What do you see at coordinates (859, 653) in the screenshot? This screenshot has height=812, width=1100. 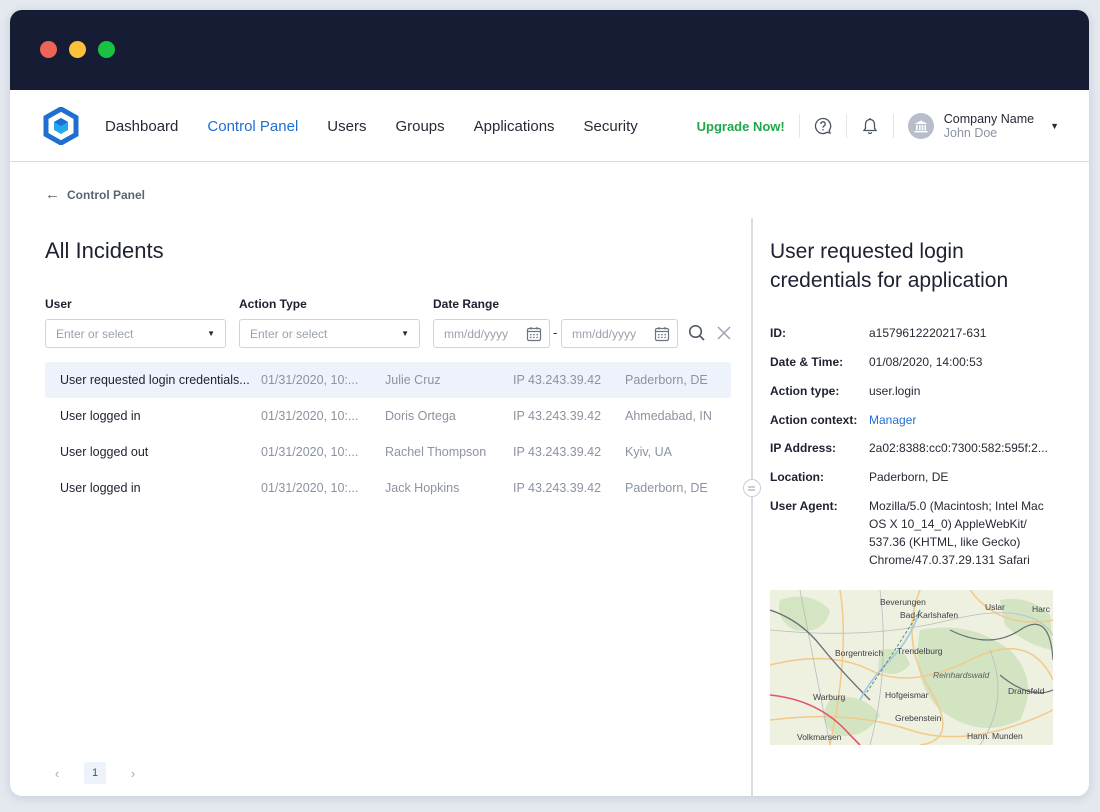 I see `map-label: Borgentreich` at bounding box center [859, 653].